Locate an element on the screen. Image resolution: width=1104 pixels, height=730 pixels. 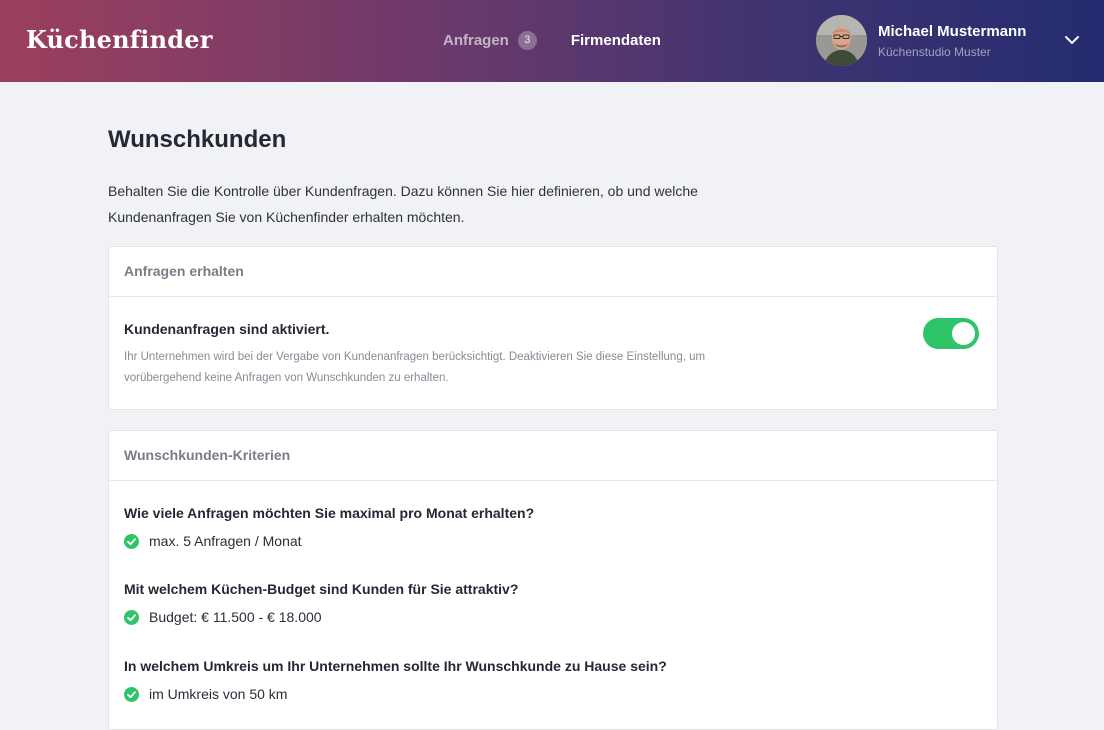
count-badge: 3 is located at coordinates (527, 40).